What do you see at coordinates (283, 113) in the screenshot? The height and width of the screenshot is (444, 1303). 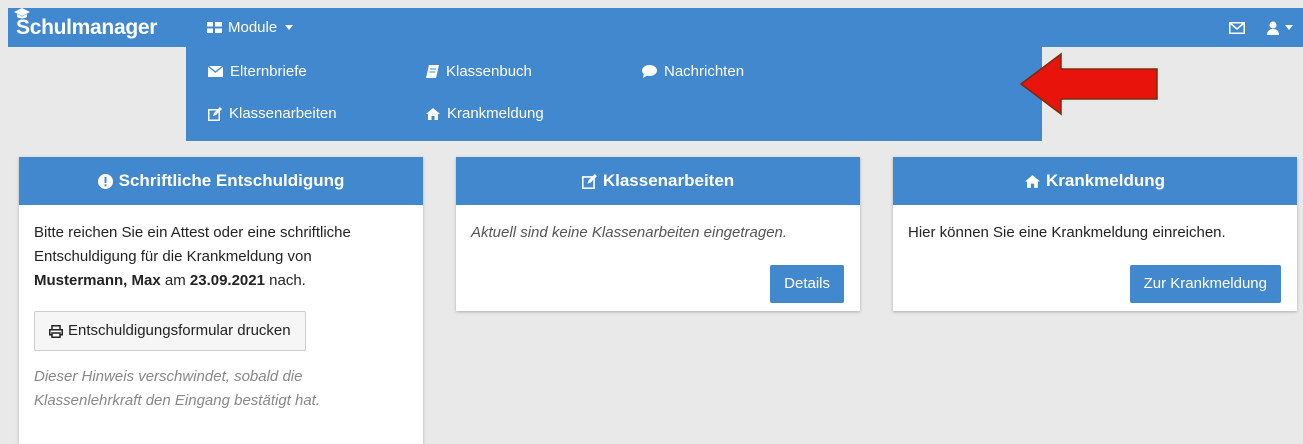 I see `menu-item-label: Klassenarbeiten` at bounding box center [283, 113].